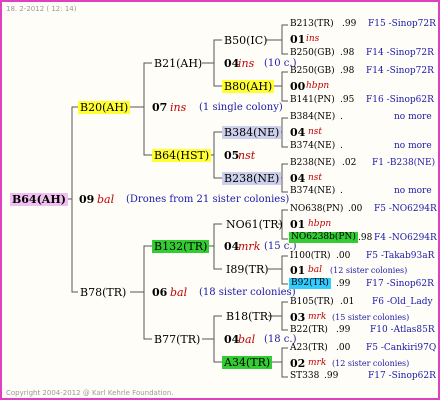 This screenshot has height=400, width=440. Describe the element at coordinates (247, 269) in the screenshot. I see `g4-i89: I89(TR)` at that location.